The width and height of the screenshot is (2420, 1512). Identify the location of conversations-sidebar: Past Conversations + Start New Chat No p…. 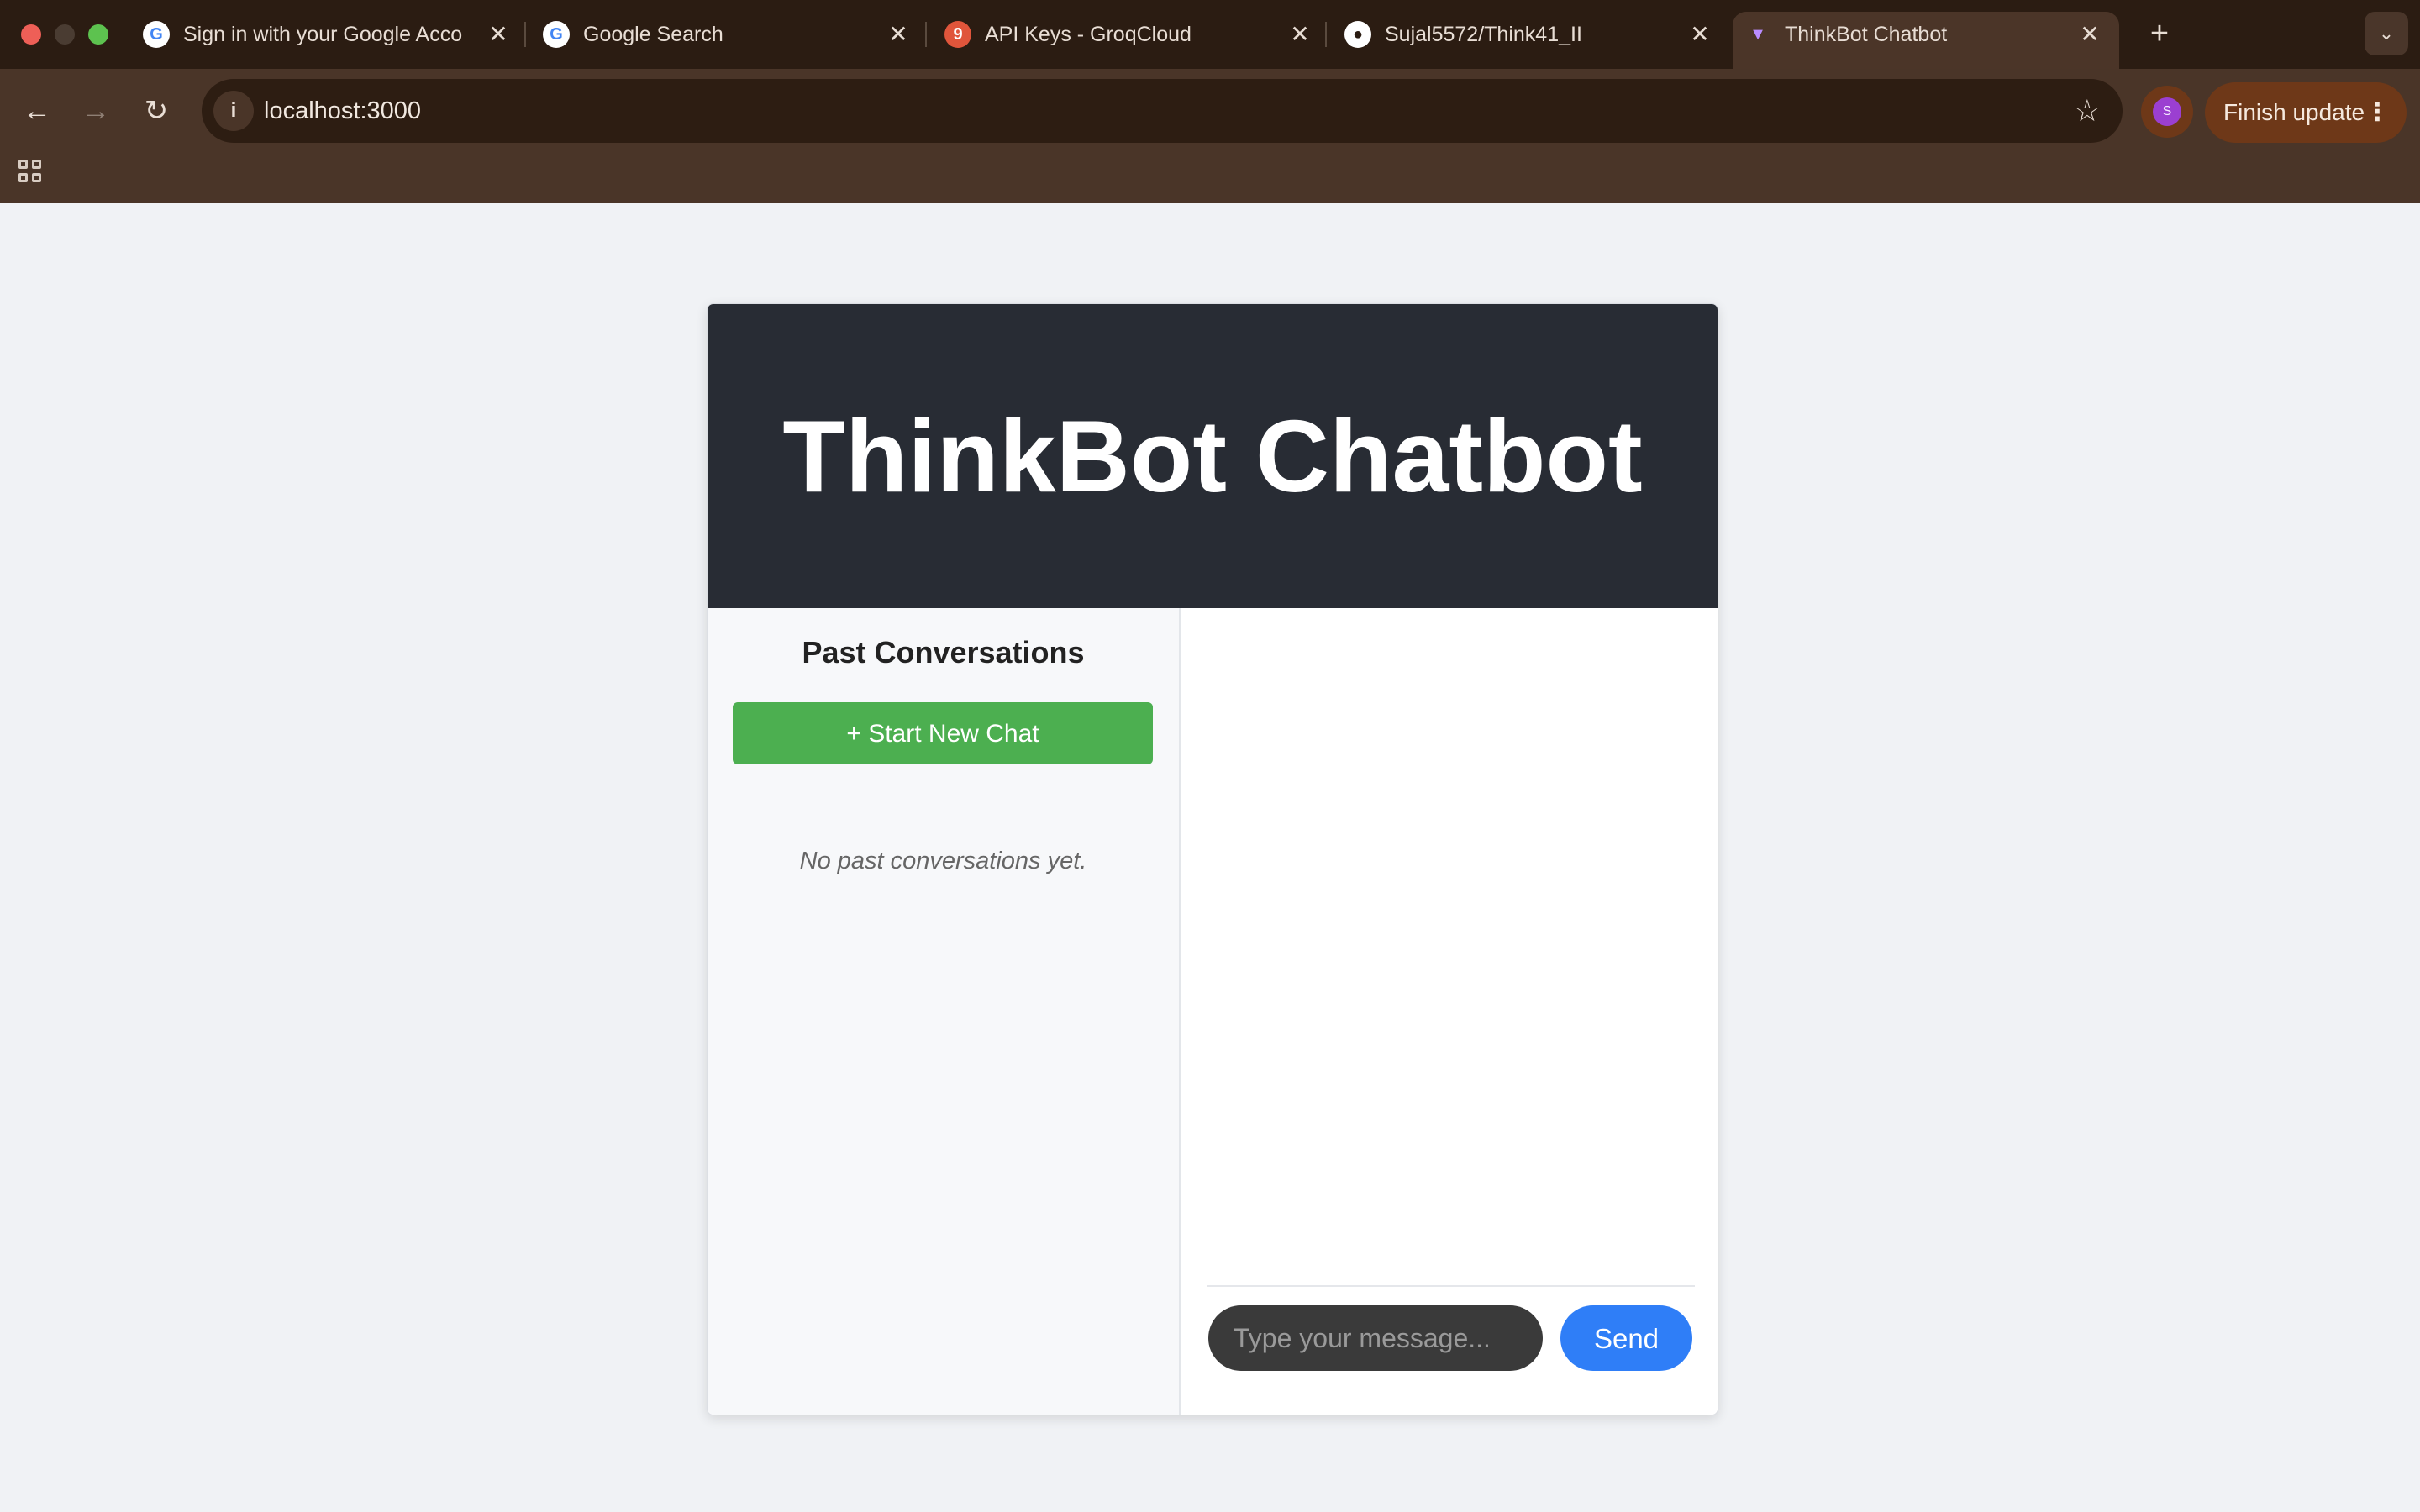
(944, 1011).